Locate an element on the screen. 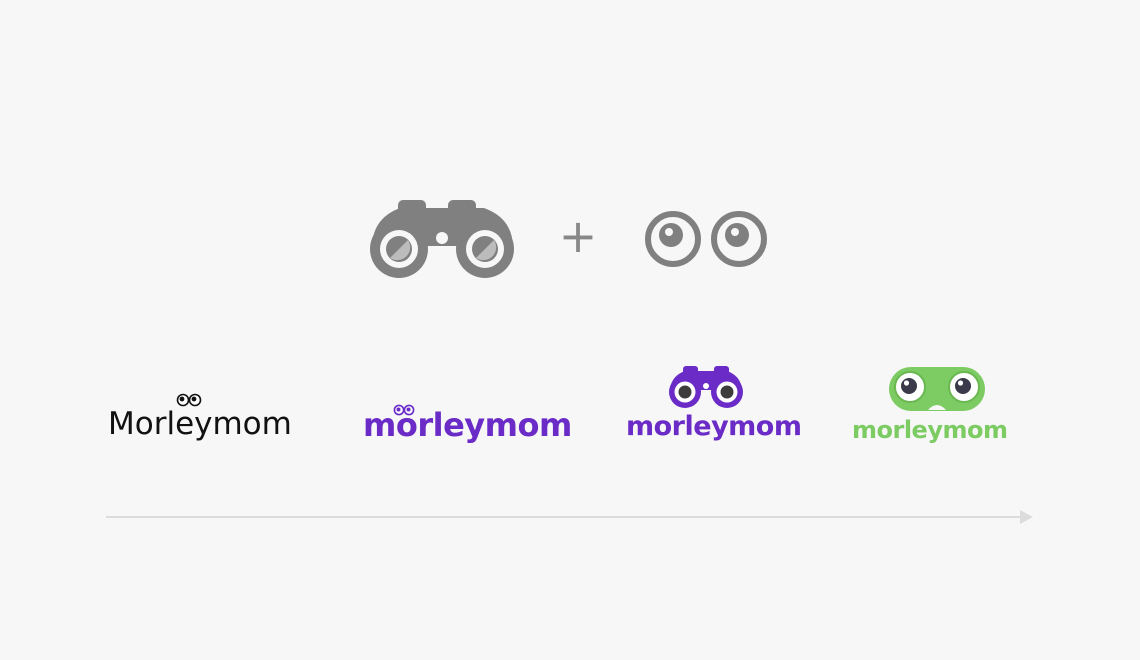  logo-wordmark: Morleymom is located at coordinates (200, 424).